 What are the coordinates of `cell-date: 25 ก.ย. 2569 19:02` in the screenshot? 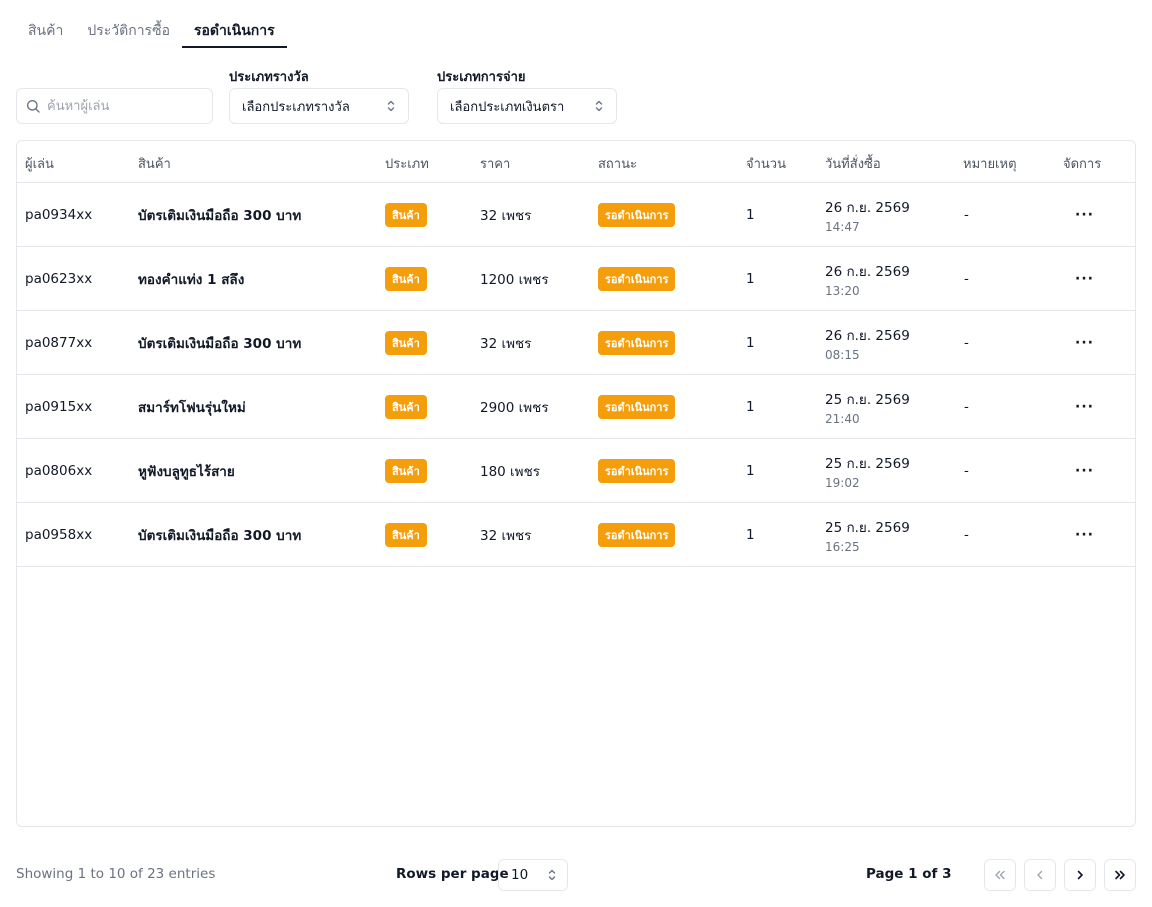 It's located at (867, 471).